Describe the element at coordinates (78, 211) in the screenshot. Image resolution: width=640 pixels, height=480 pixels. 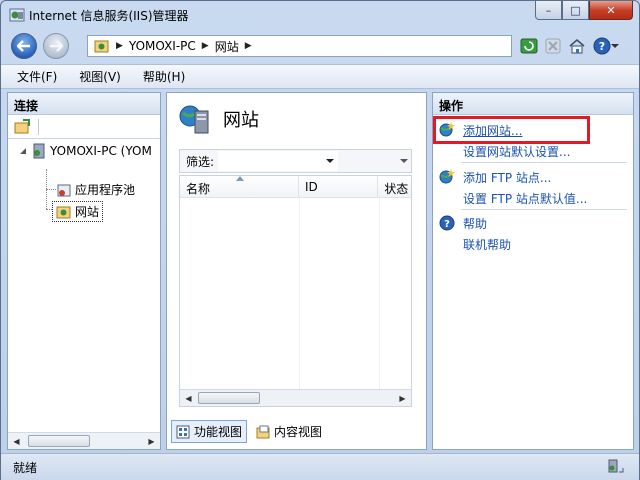
I see `tree-node-sites: 网站` at that location.